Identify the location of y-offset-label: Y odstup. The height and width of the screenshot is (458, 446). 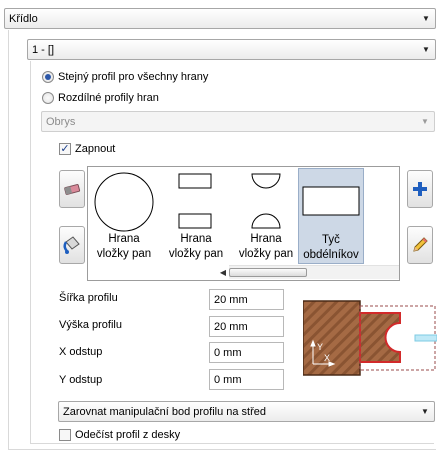
(81, 380).